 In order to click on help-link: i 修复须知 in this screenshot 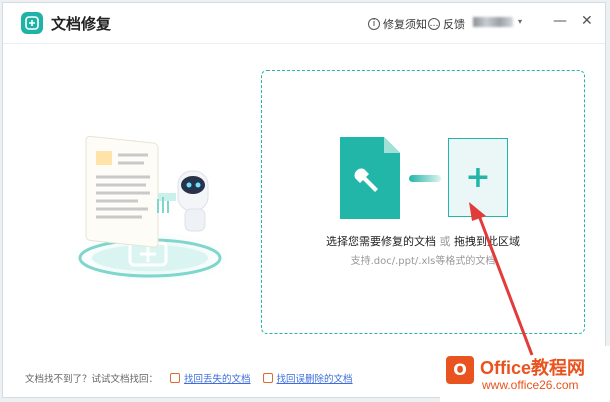, I will do `click(397, 24)`.